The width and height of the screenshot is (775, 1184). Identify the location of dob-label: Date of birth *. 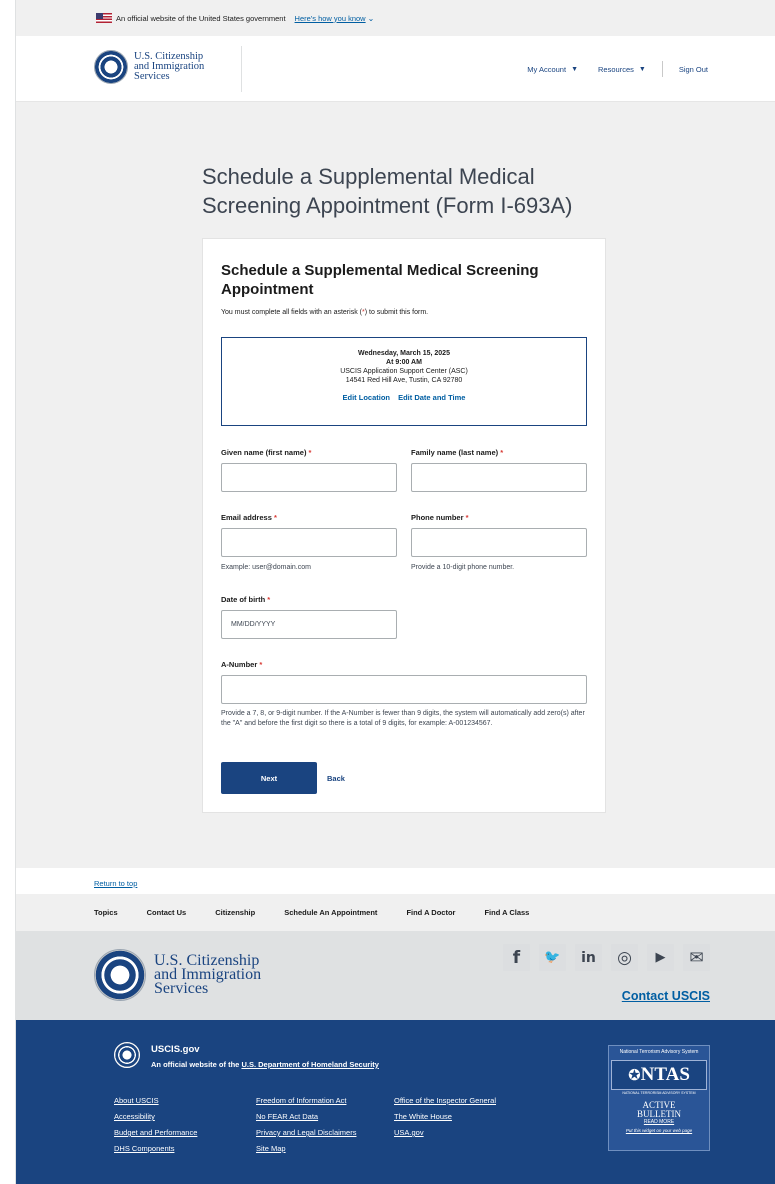
(245, 599).